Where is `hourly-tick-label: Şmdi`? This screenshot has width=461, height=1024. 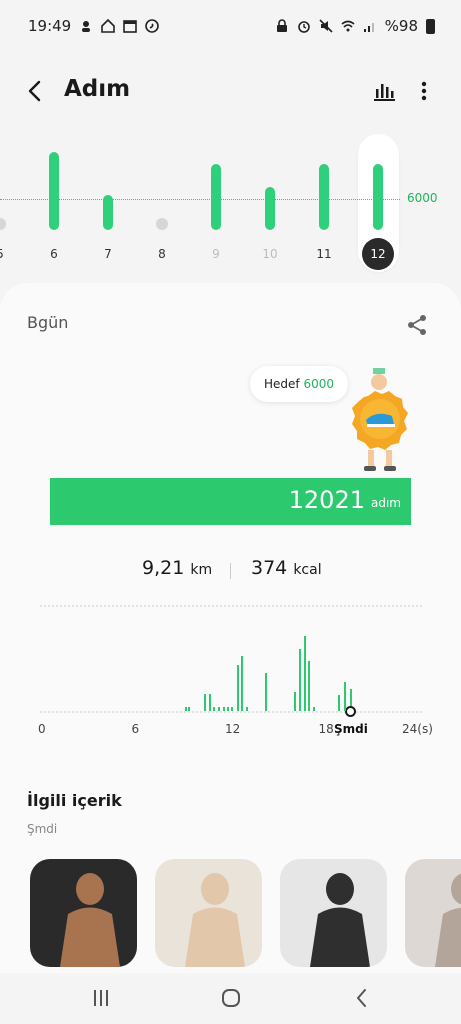 hourly-tick-label: Şmdi is located at coordinates (351, 729).